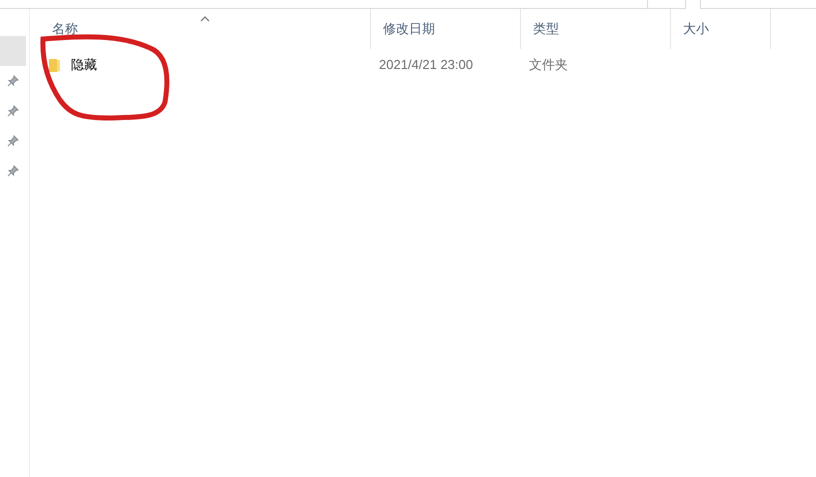 The width and height of the screenshot is (816, 477). Describe the element at coordinates (205, 29) in the screenshot. I see `column-header: 名称` at that location.